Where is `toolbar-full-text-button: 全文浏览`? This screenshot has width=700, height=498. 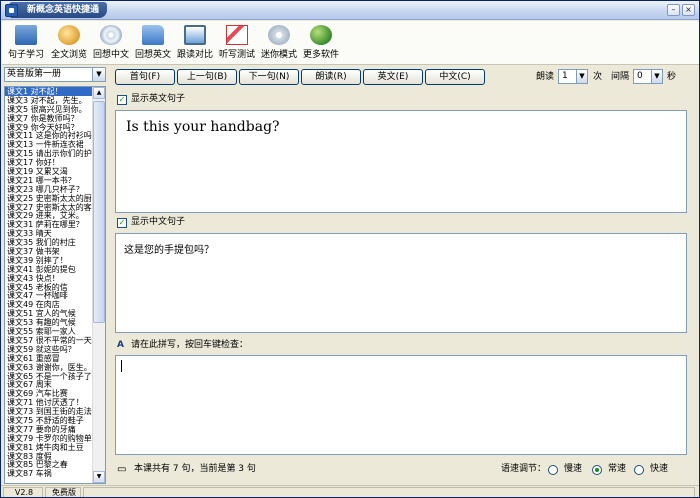 toolbar-full-text-button: 全文浏览 is located at coordinates (69, 43).